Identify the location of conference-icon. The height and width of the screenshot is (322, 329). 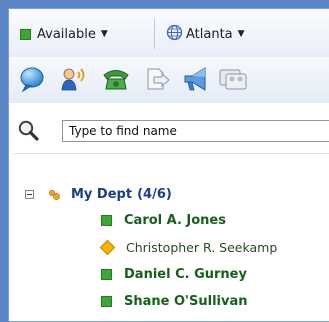
(233, 79).